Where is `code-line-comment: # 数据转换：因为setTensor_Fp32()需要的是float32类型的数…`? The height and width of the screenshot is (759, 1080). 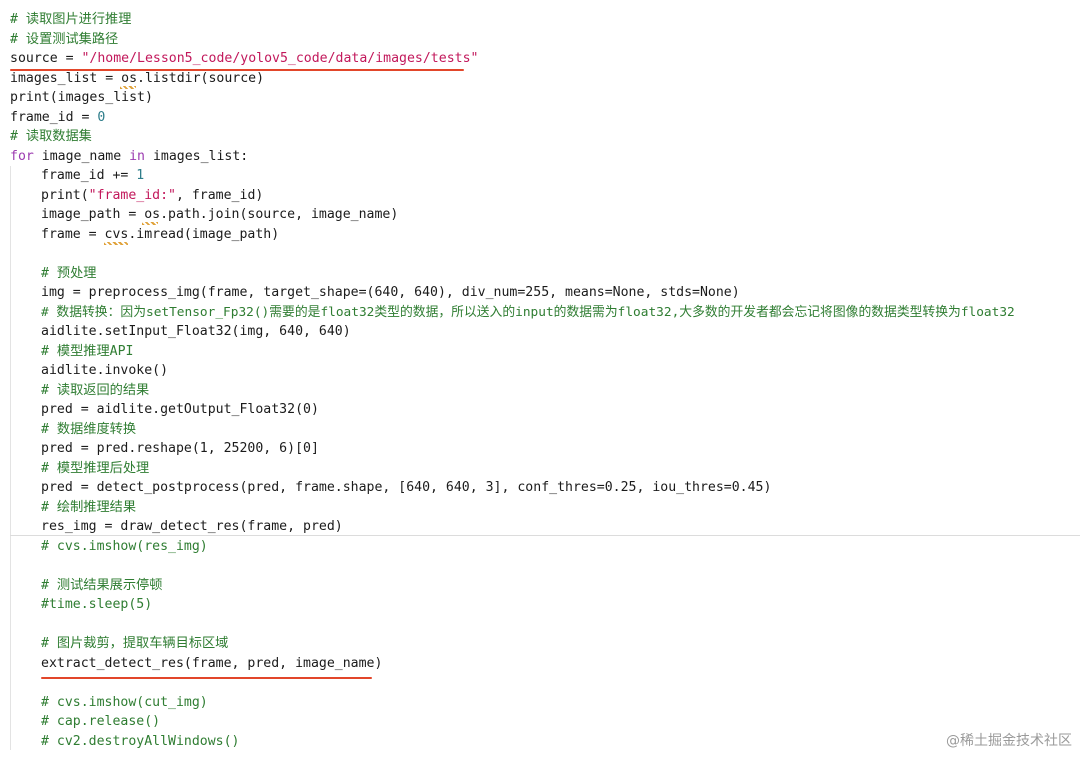 code-line-comment: # 数据转换：因为setTensor_Fp32()需要的是float32类型的数… is located at coordinates (528, 312).